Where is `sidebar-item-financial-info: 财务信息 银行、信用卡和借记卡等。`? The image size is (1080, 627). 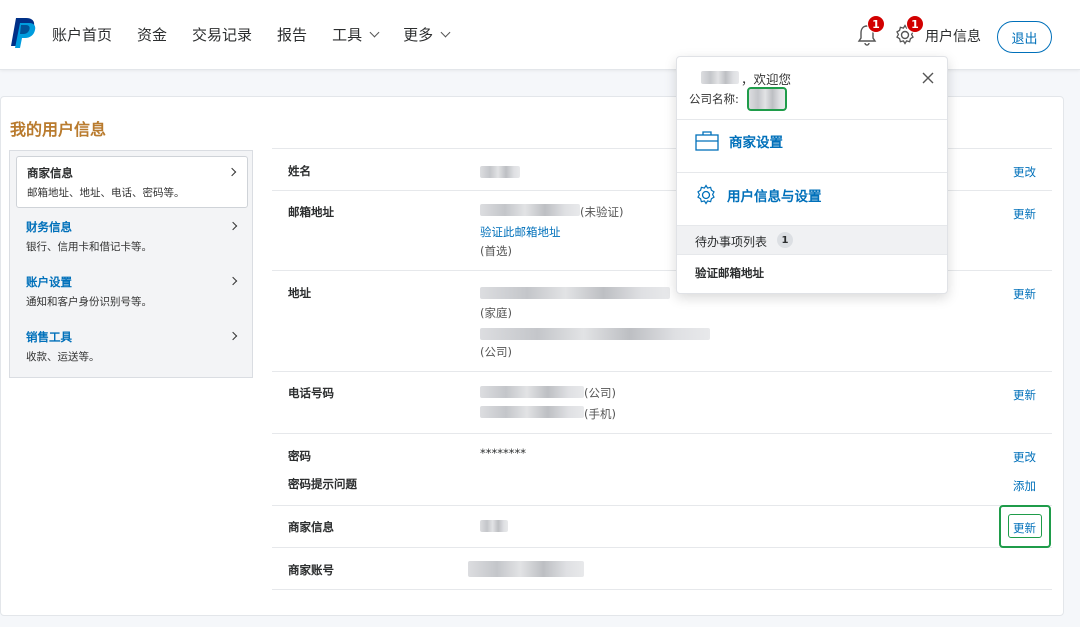 sidebar-item-financial-info: 财务信息 银行、信用卡和借记卡等。 is located at coordinates (132, 237).